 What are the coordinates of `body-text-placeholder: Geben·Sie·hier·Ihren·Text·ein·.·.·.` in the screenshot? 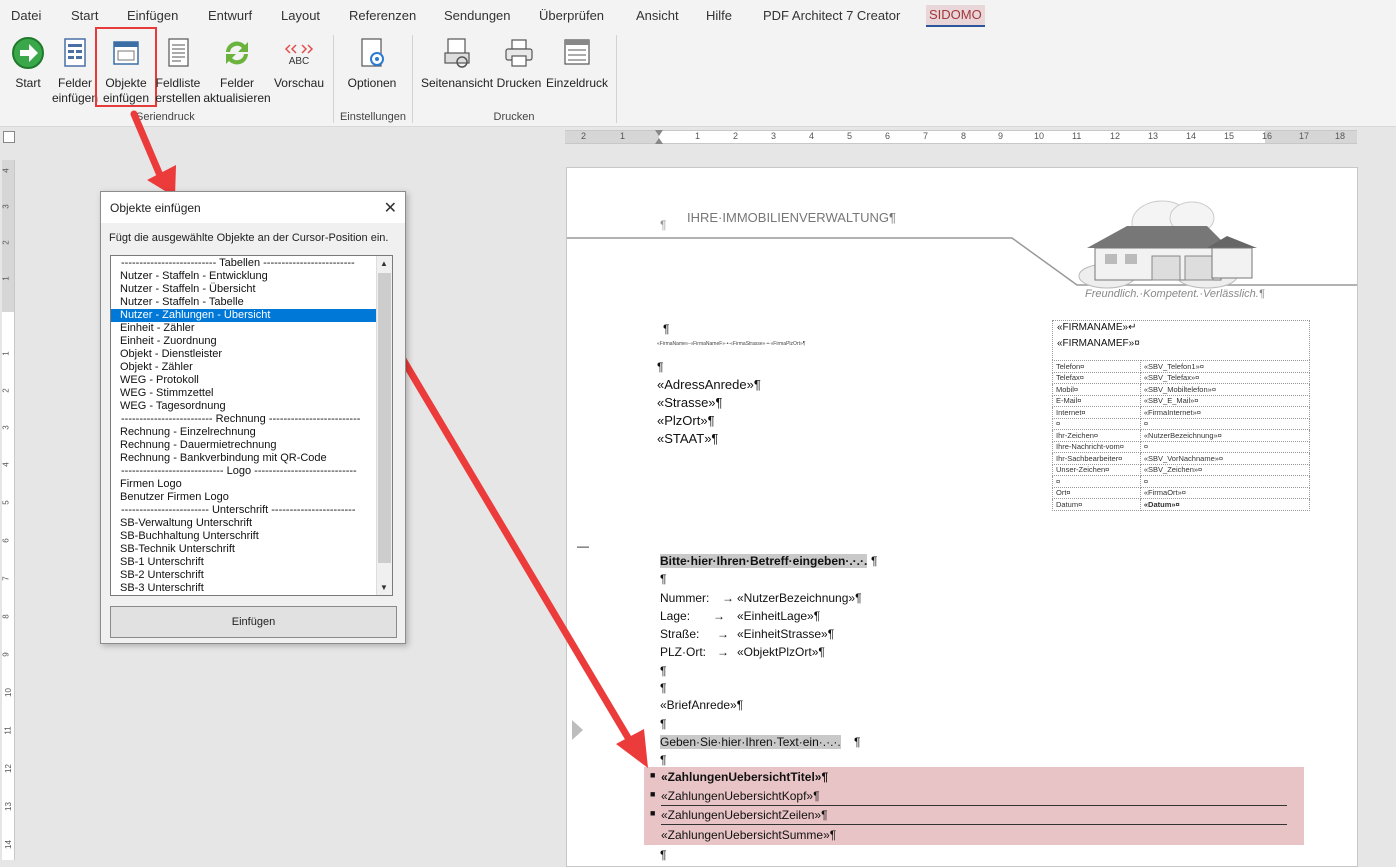 It's located at (750, 742).